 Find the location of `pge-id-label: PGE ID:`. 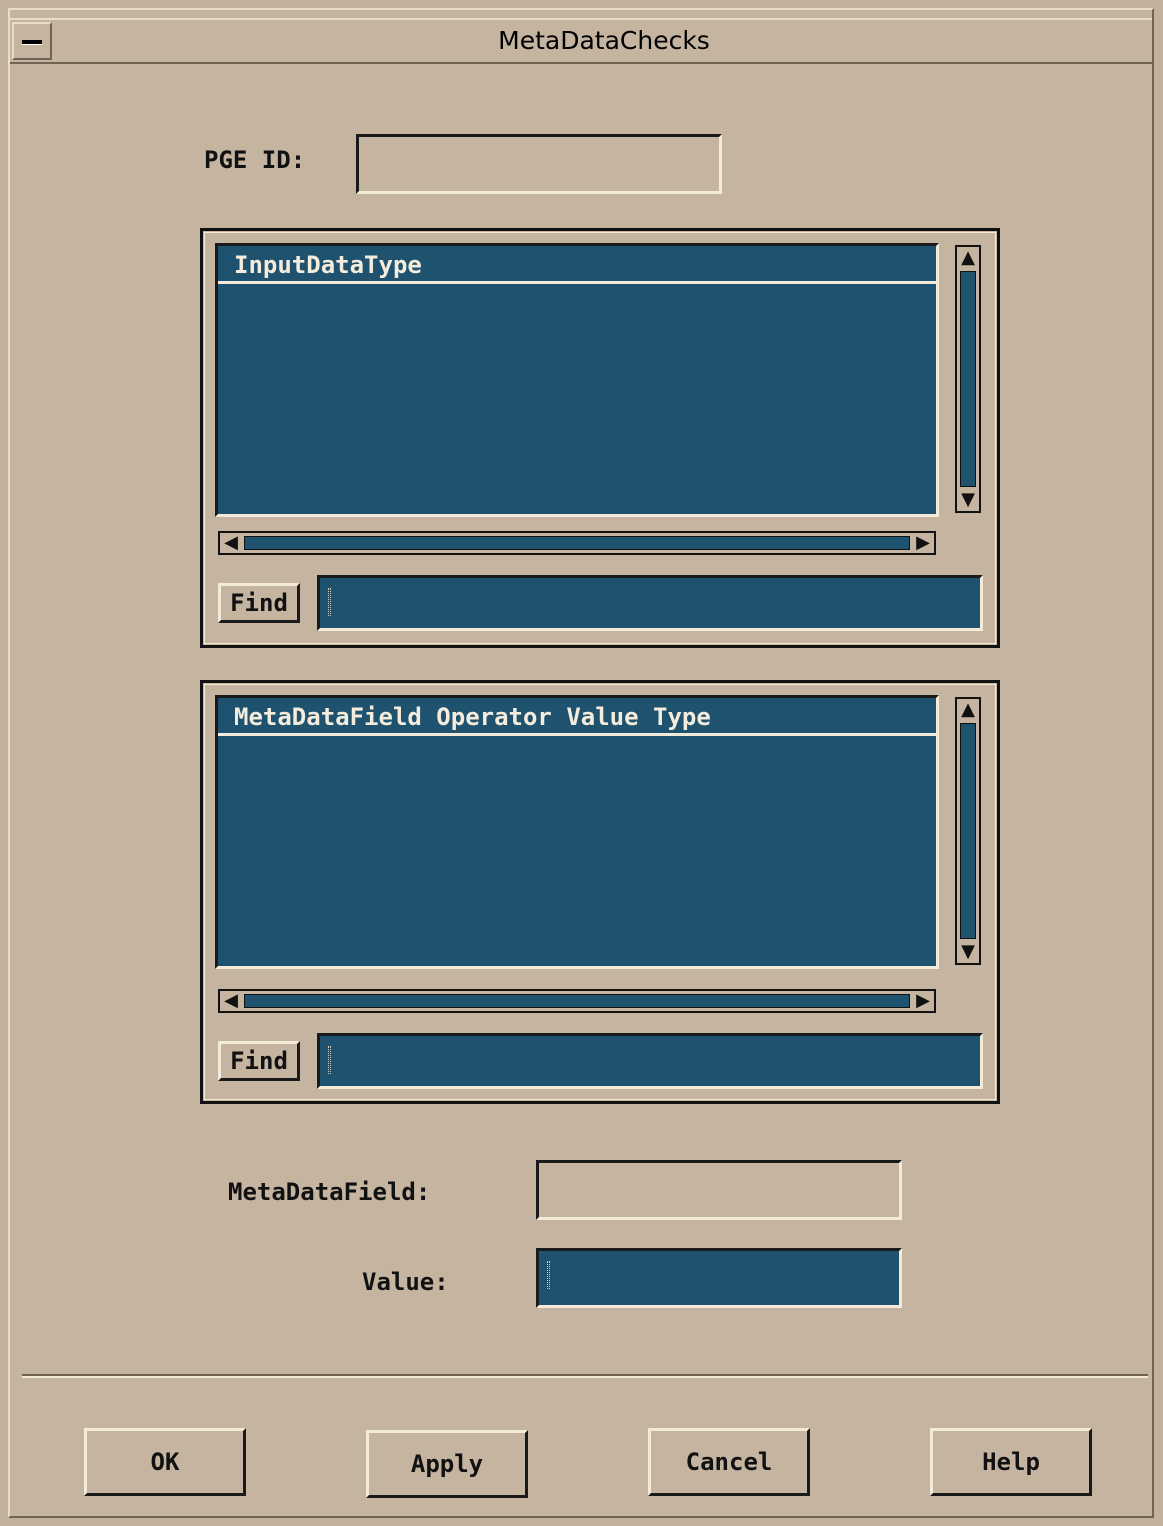

pge-id-label: PGE ID: is located at coordinates (255, 160).